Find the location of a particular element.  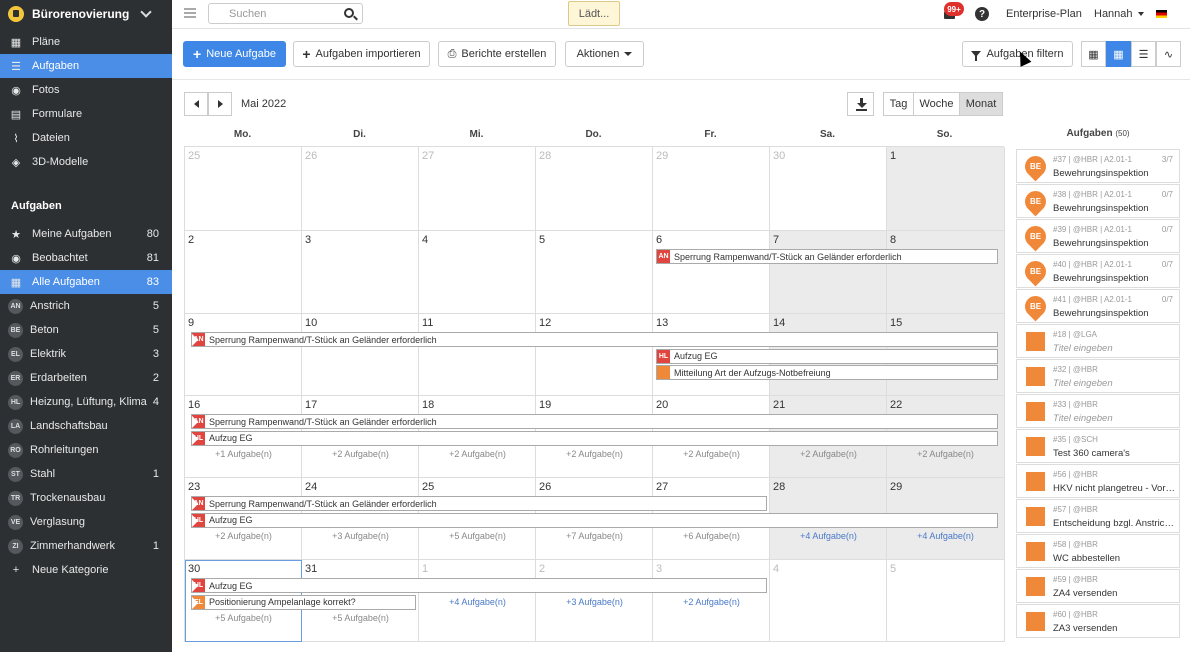

day-cell: 9 is located at coordinates (243, 355).